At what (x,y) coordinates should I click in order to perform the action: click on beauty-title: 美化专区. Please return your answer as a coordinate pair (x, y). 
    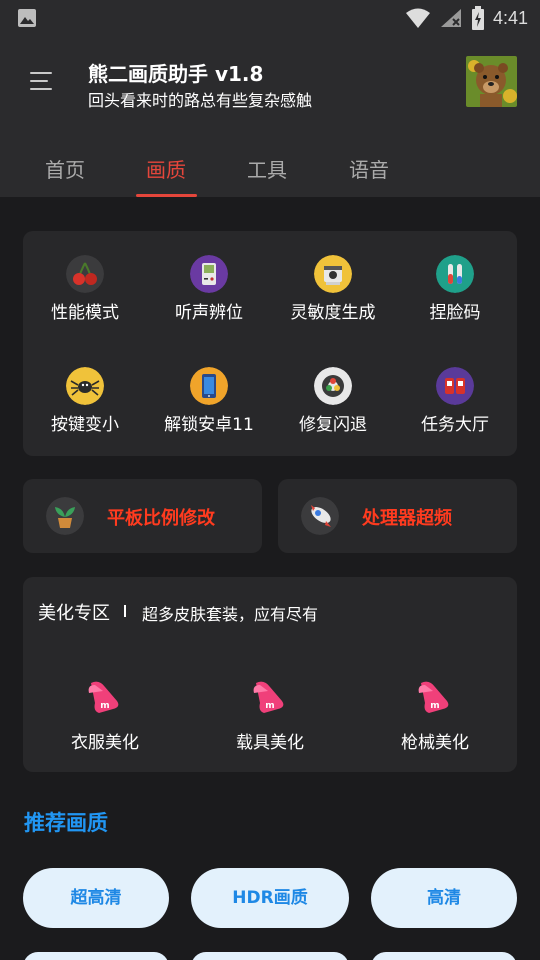
    Looking at the image, I should click on (74, 613).